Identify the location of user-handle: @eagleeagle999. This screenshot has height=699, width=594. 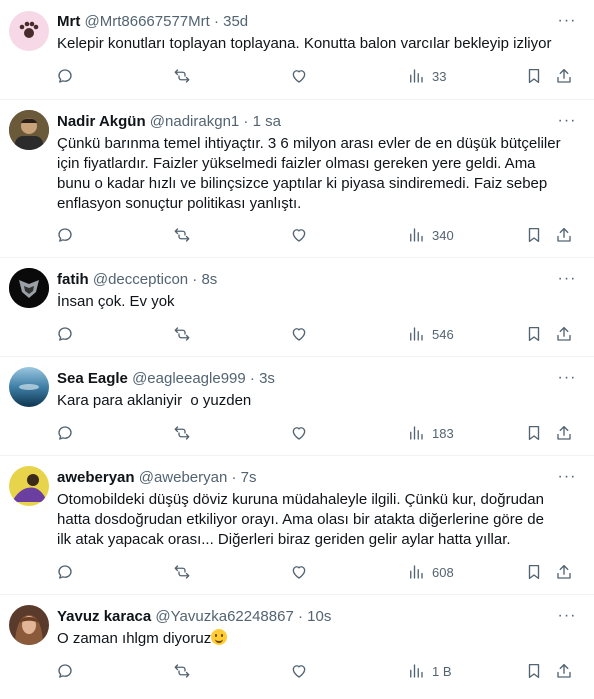
(189, 378).